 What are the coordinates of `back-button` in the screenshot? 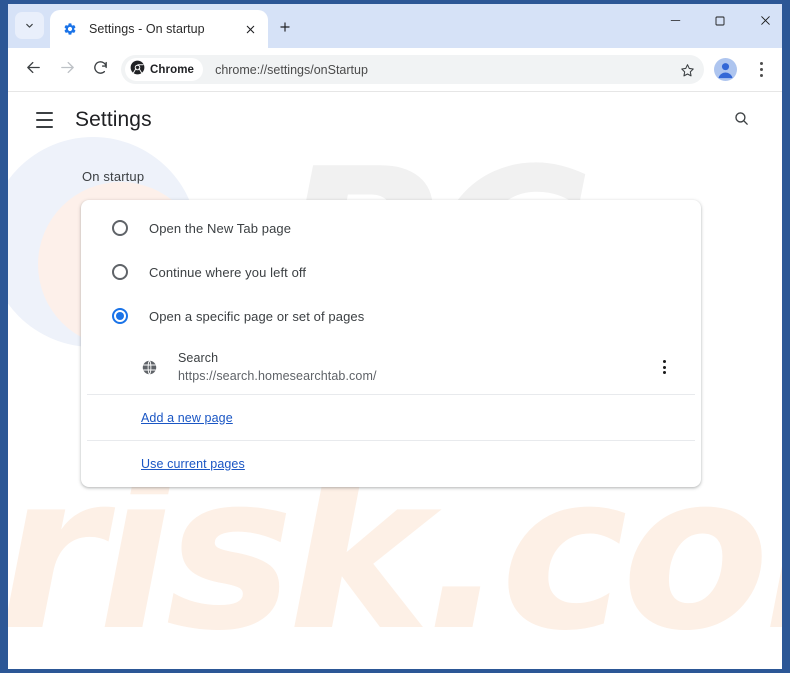 It's located at (33, 69).